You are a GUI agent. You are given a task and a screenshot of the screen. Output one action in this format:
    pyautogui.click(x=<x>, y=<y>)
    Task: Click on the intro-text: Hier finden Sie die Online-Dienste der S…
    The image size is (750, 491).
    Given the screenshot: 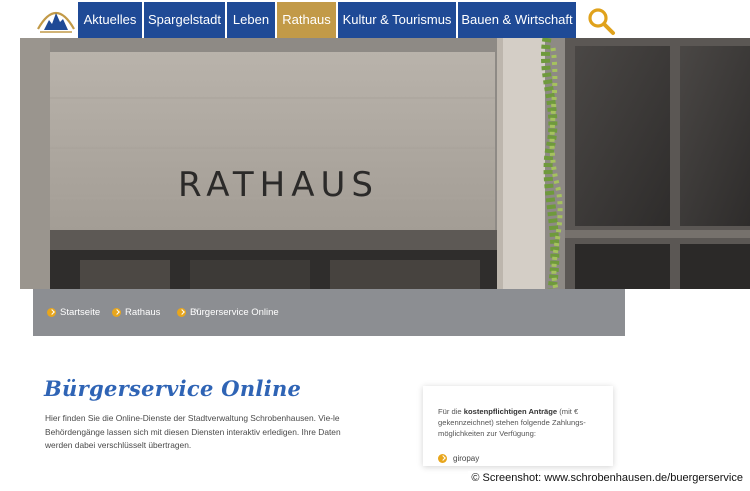 What is the action you would take?
    pyautogui.click(x=193, y=431)
    